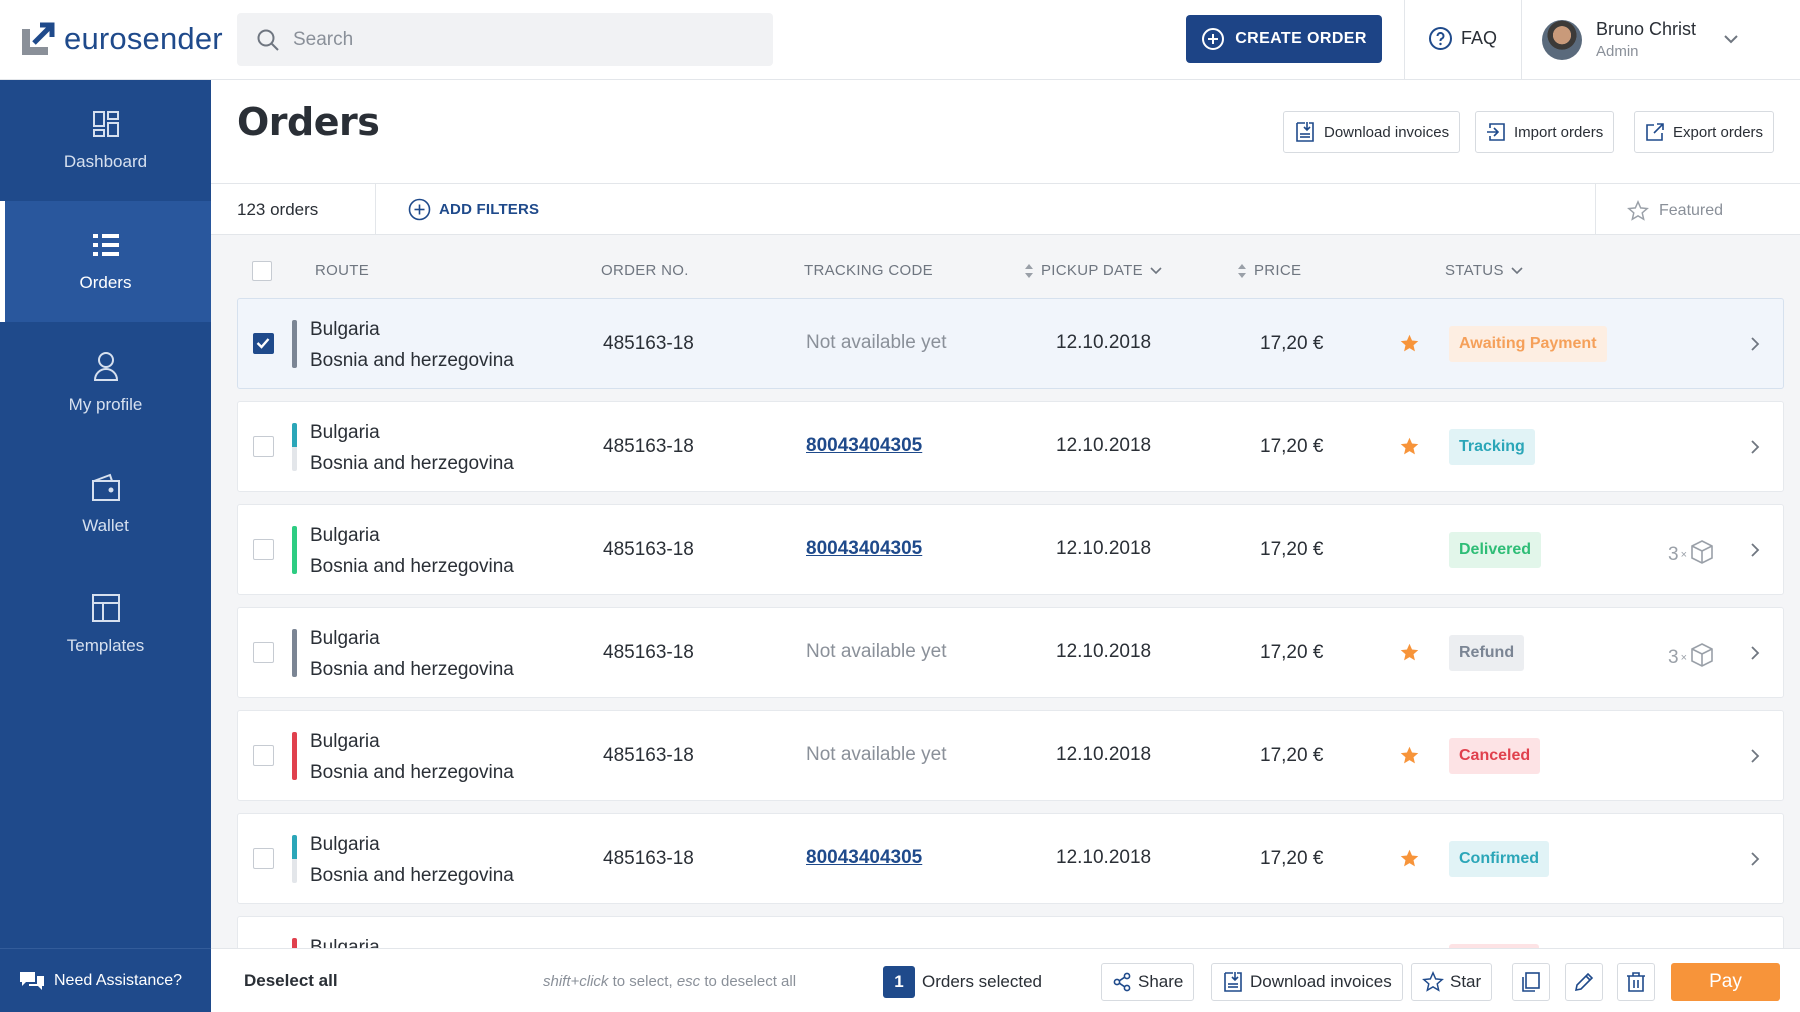 The width and height of the screenshot is (1800, 1012). What do you see at coordinates (105, 244) in the screenshot?
I see `list-icon` at bounding box center [105, 244].